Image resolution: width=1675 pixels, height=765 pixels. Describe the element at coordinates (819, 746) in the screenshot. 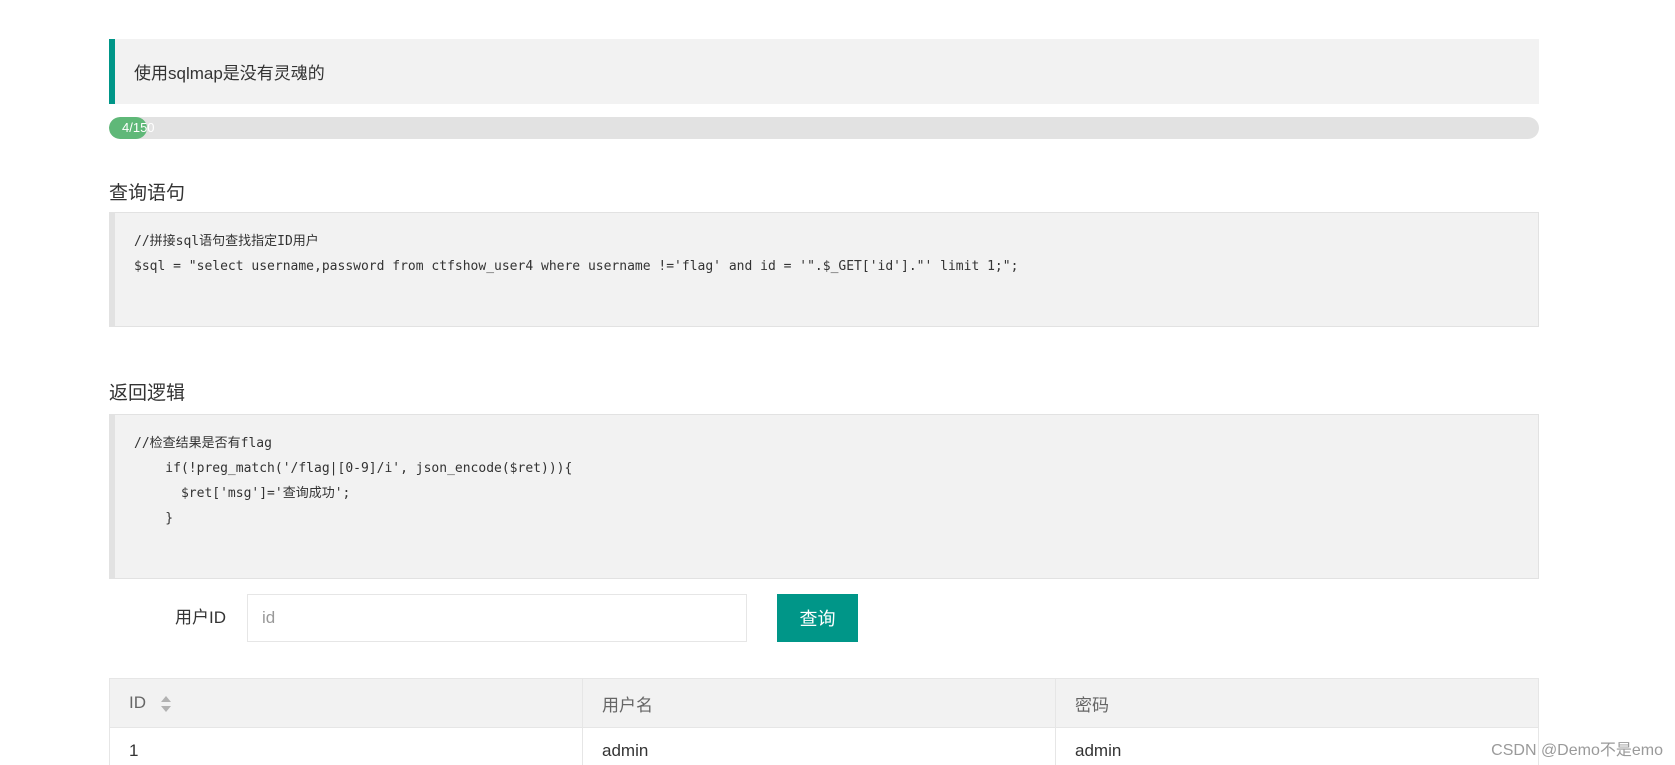

I see `cell-username: admin` at that location.